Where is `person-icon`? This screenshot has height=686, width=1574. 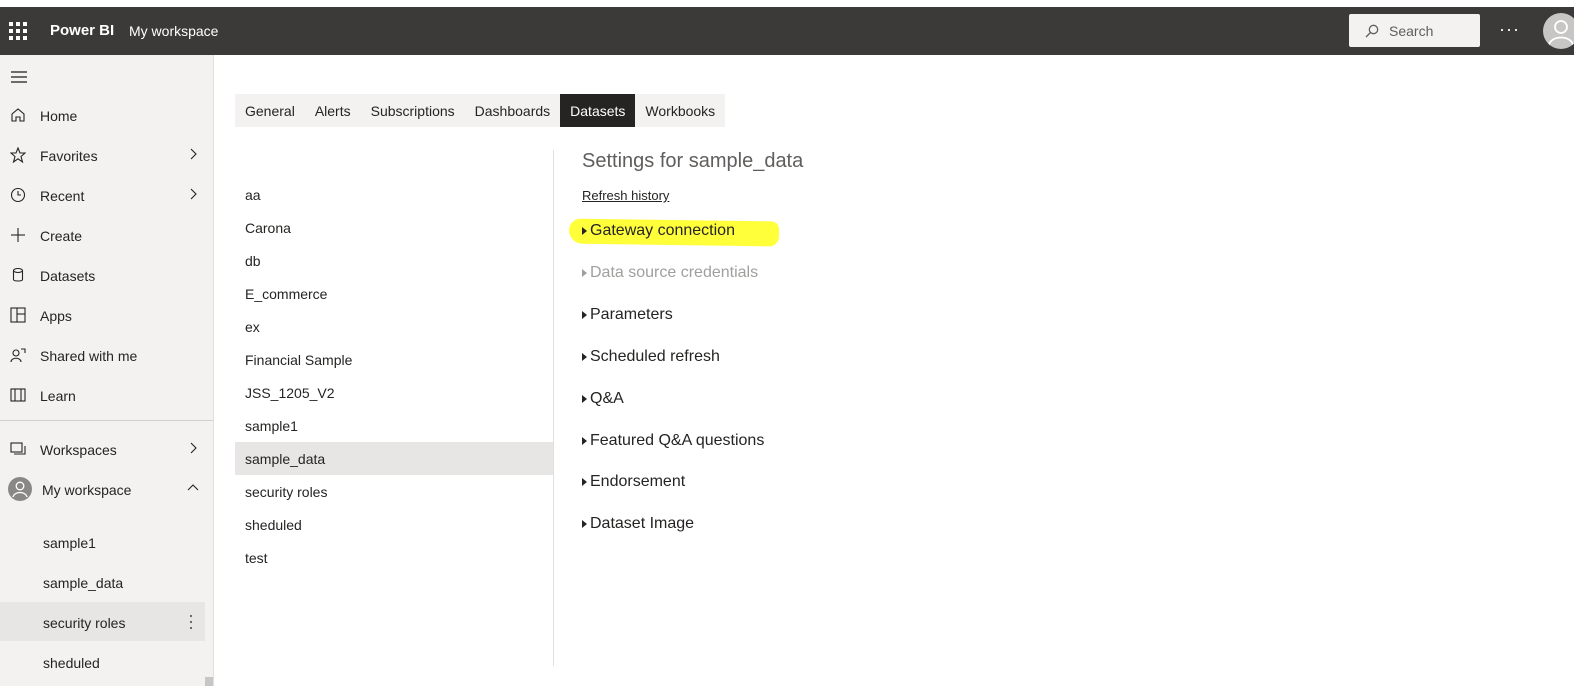
person-icon is located at coordinates (1561, 33).